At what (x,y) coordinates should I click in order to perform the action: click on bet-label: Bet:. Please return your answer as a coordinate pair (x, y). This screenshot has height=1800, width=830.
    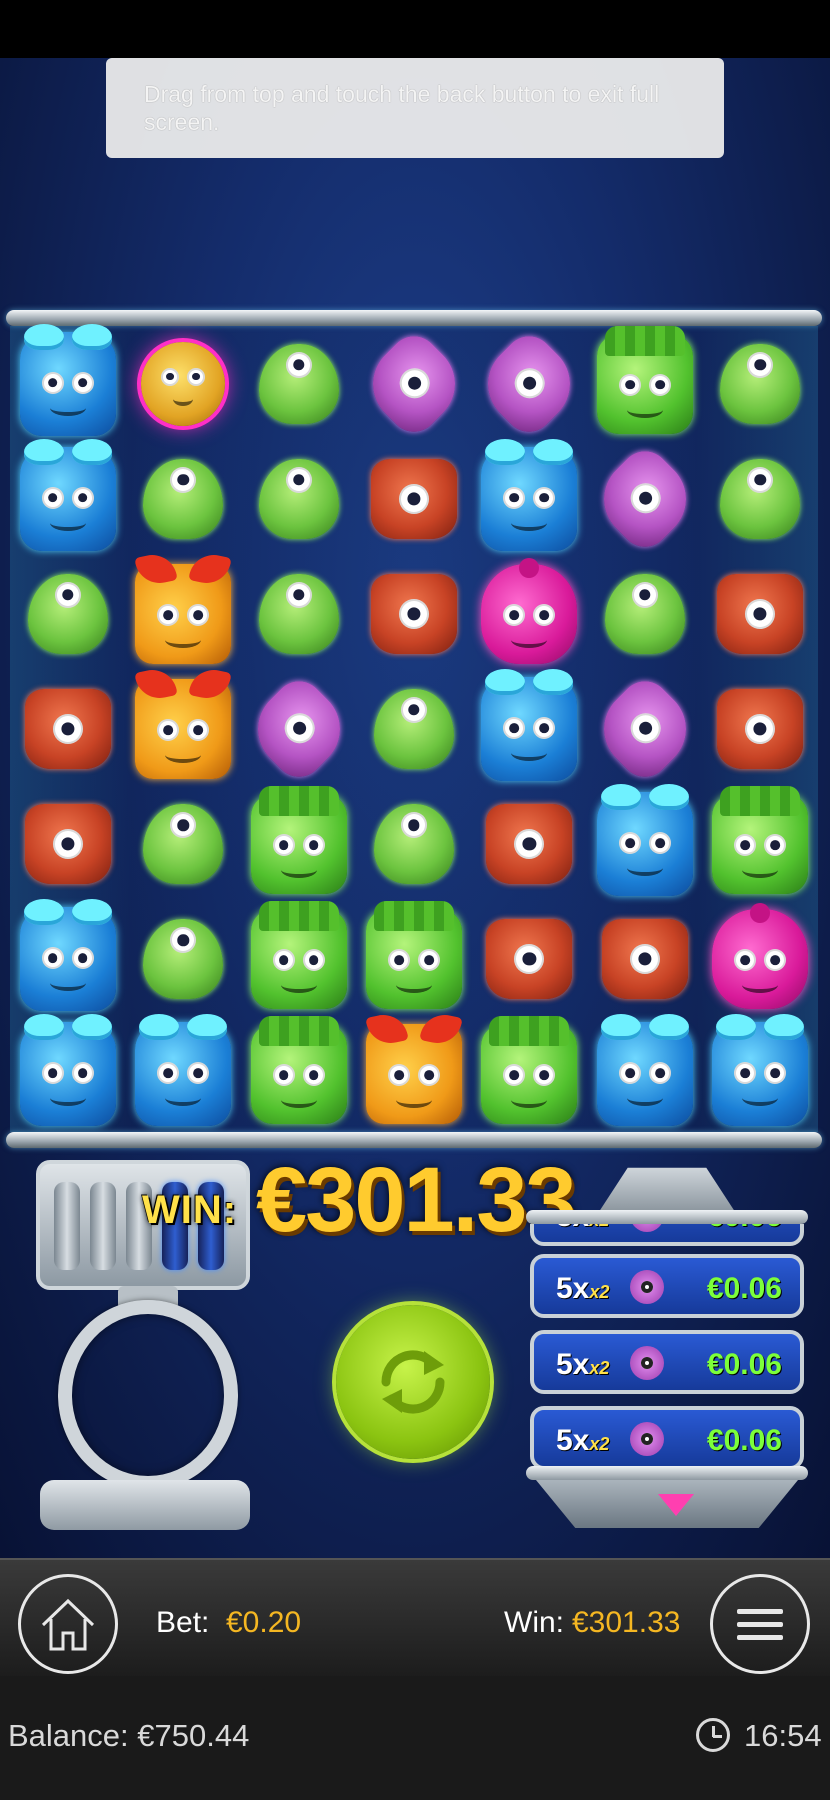
    Looking at the image, I should click on (183, 1622).